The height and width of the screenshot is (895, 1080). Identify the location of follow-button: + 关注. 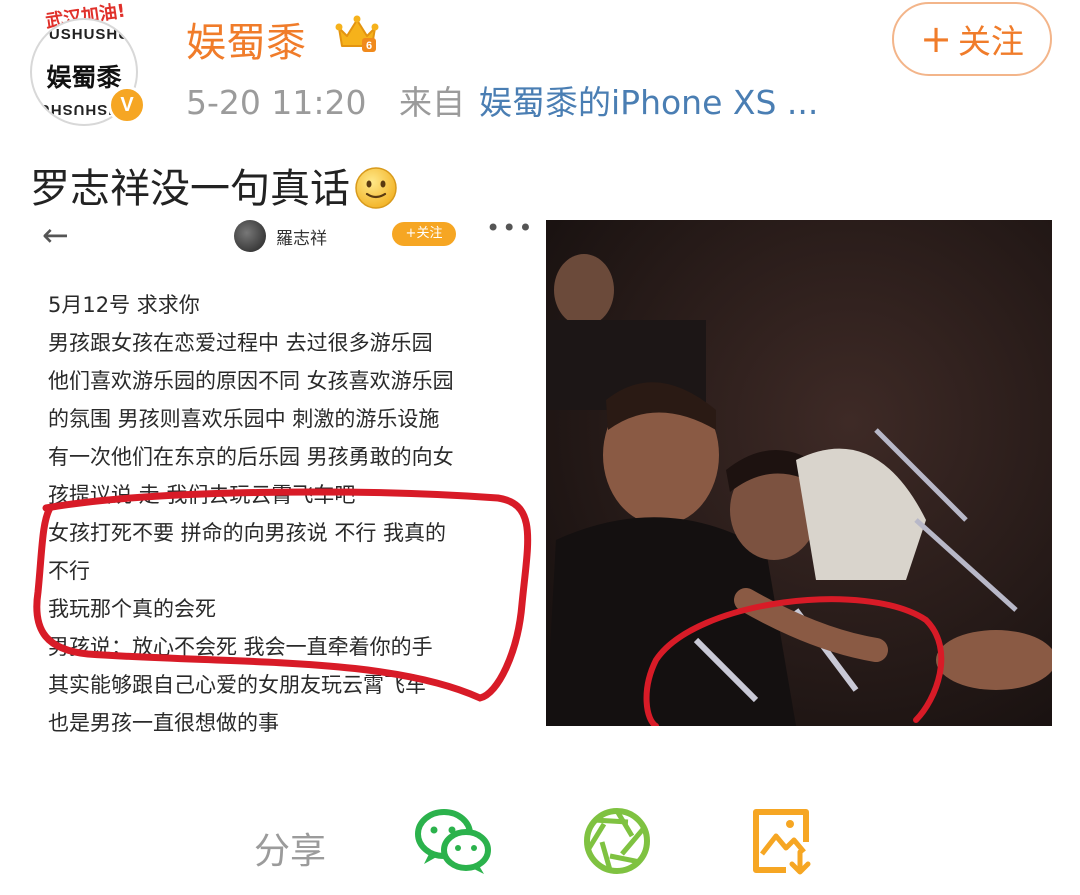
(972, 39).